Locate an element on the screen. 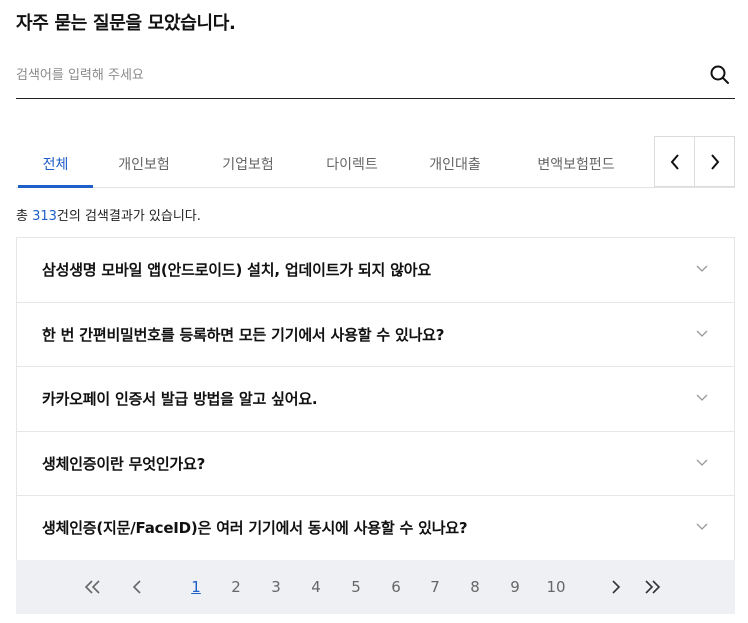  category-tabs: 전체 개인보험 기업보험 다이렉트 개인대출 변액보험펀드 is located at coordinates (375, 163).